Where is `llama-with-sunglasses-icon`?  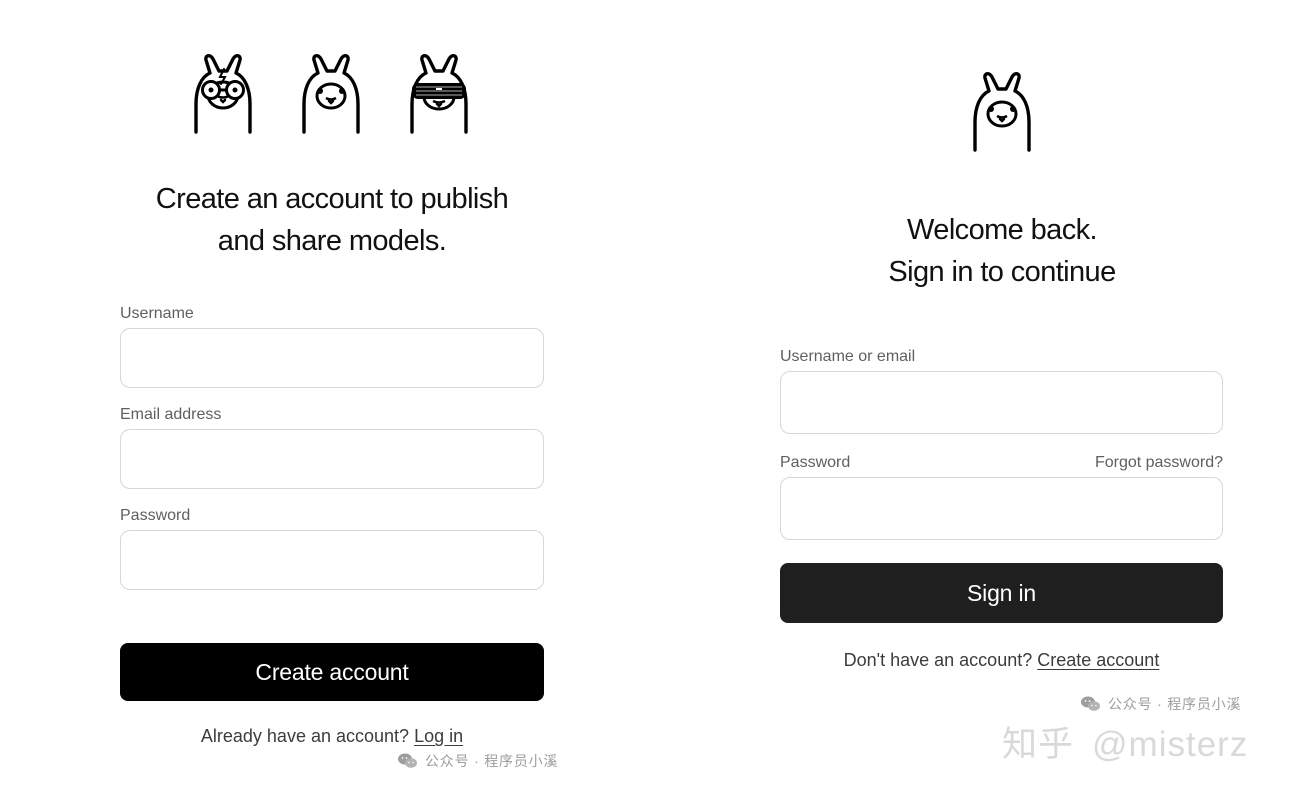
llama-with-sunglasses-icon is located at coordinates (439, 94).